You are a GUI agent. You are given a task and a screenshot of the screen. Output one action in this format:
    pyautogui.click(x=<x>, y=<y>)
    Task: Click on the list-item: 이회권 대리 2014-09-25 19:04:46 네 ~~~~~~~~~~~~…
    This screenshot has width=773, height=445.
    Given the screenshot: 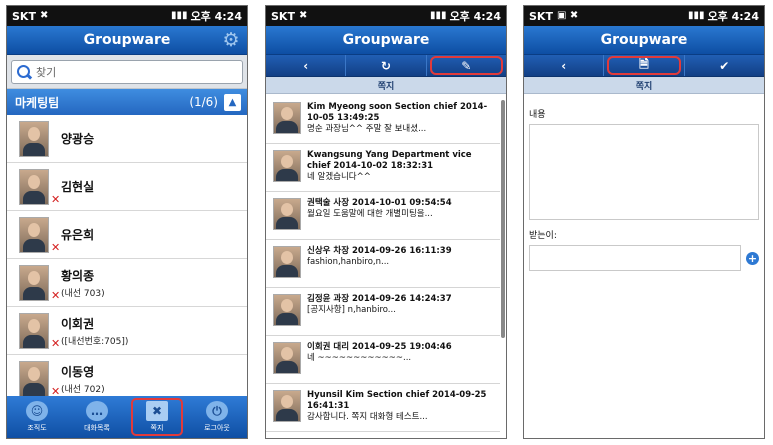 What is the action you would take?
    pyautogui.click(x=383, y=360)
    